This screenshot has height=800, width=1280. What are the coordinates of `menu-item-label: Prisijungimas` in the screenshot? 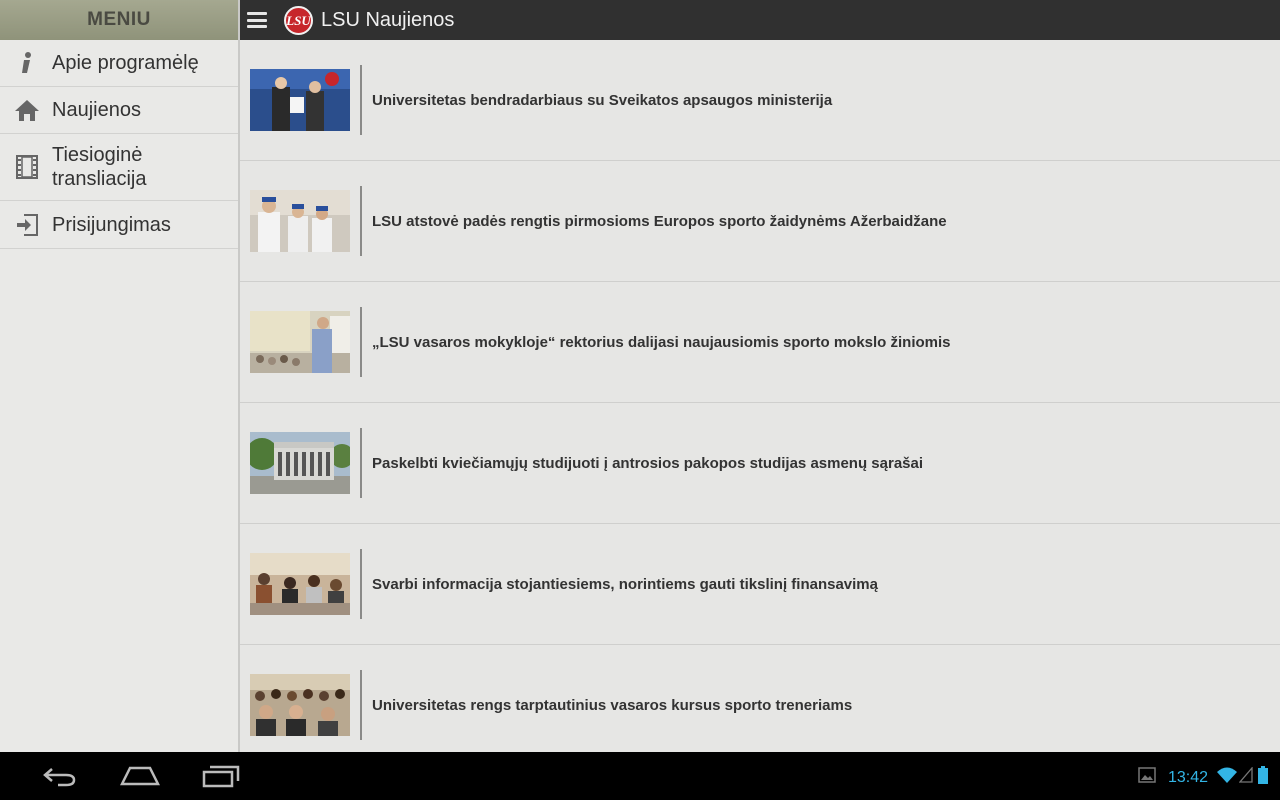 It's located at (111, 224).